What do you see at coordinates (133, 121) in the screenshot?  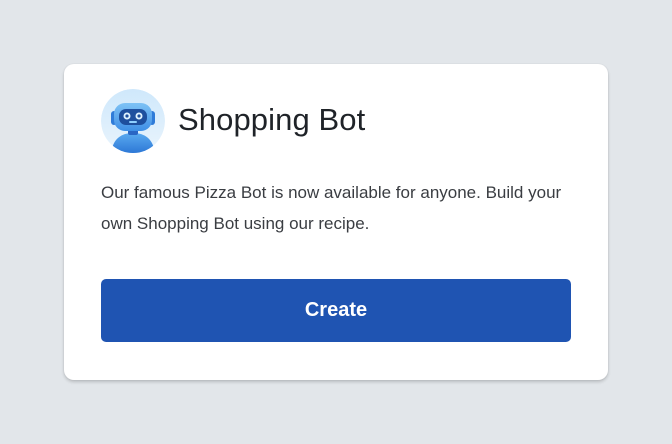 I see `robot-avatar-icon` at bounding box center [133, 121].